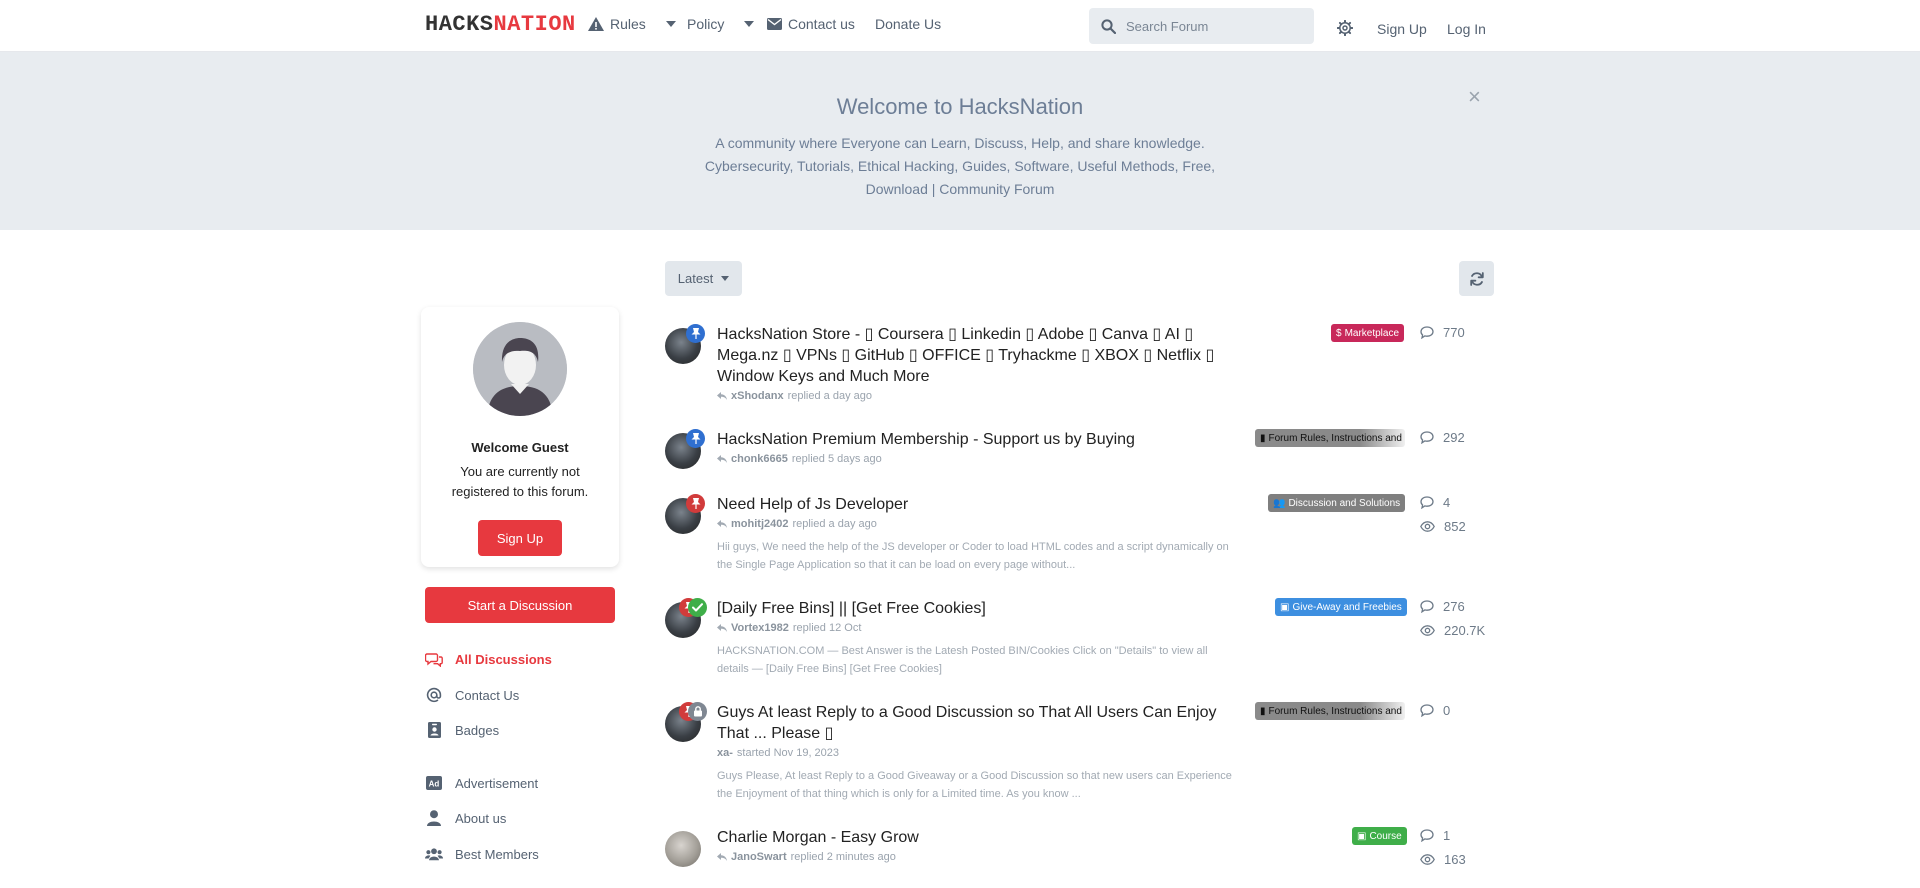 The width and height of the screenshot is (1920, 888). Describe the element at coordinates (1442, 606) in the screenshot. I see `reply-count: 276` at that location.